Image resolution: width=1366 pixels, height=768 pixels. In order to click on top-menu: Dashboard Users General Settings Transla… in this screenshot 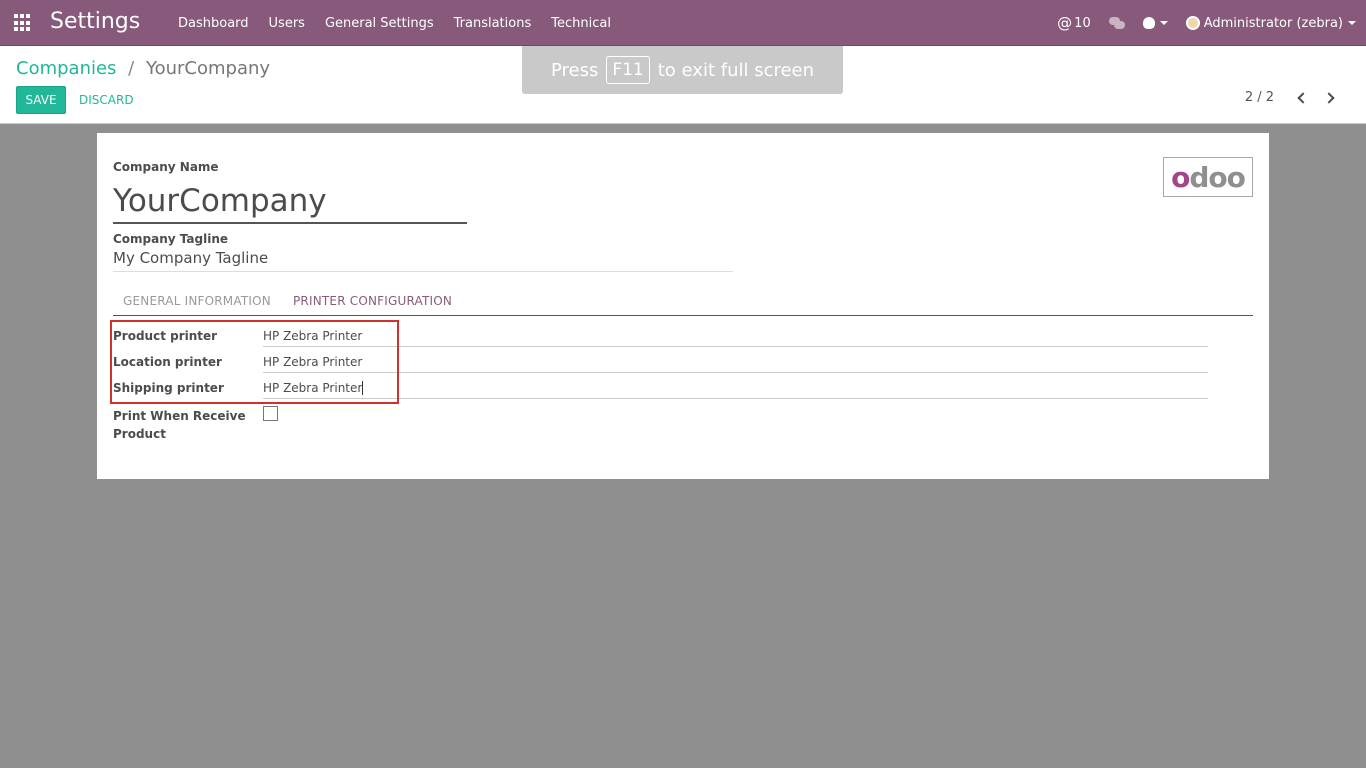, I will do `click(394, 23)`.